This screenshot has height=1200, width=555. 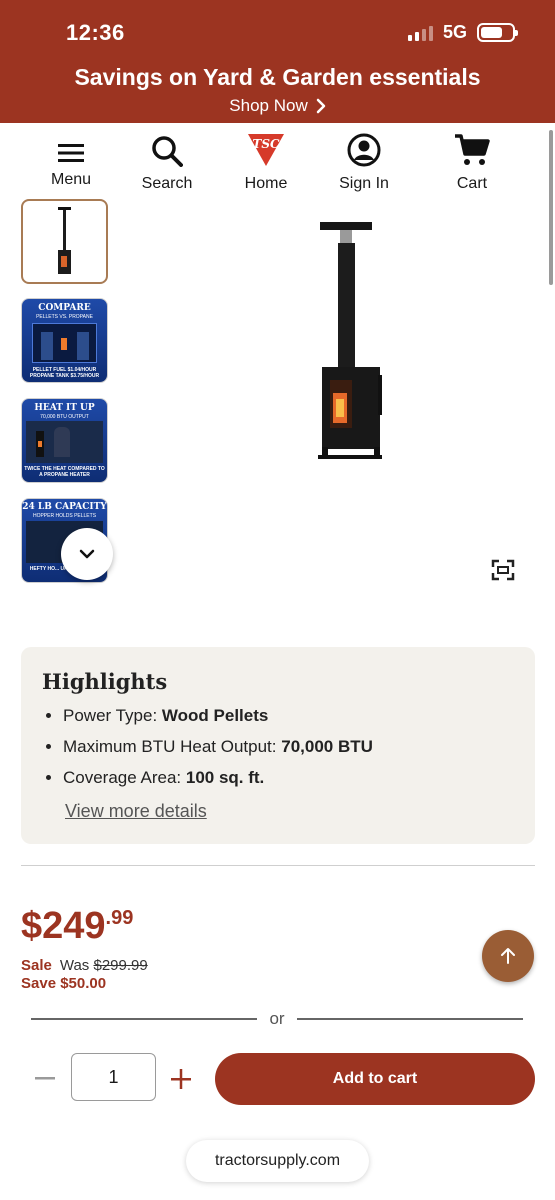 I want to click on minus-icon, so click(x=45, y=1078).